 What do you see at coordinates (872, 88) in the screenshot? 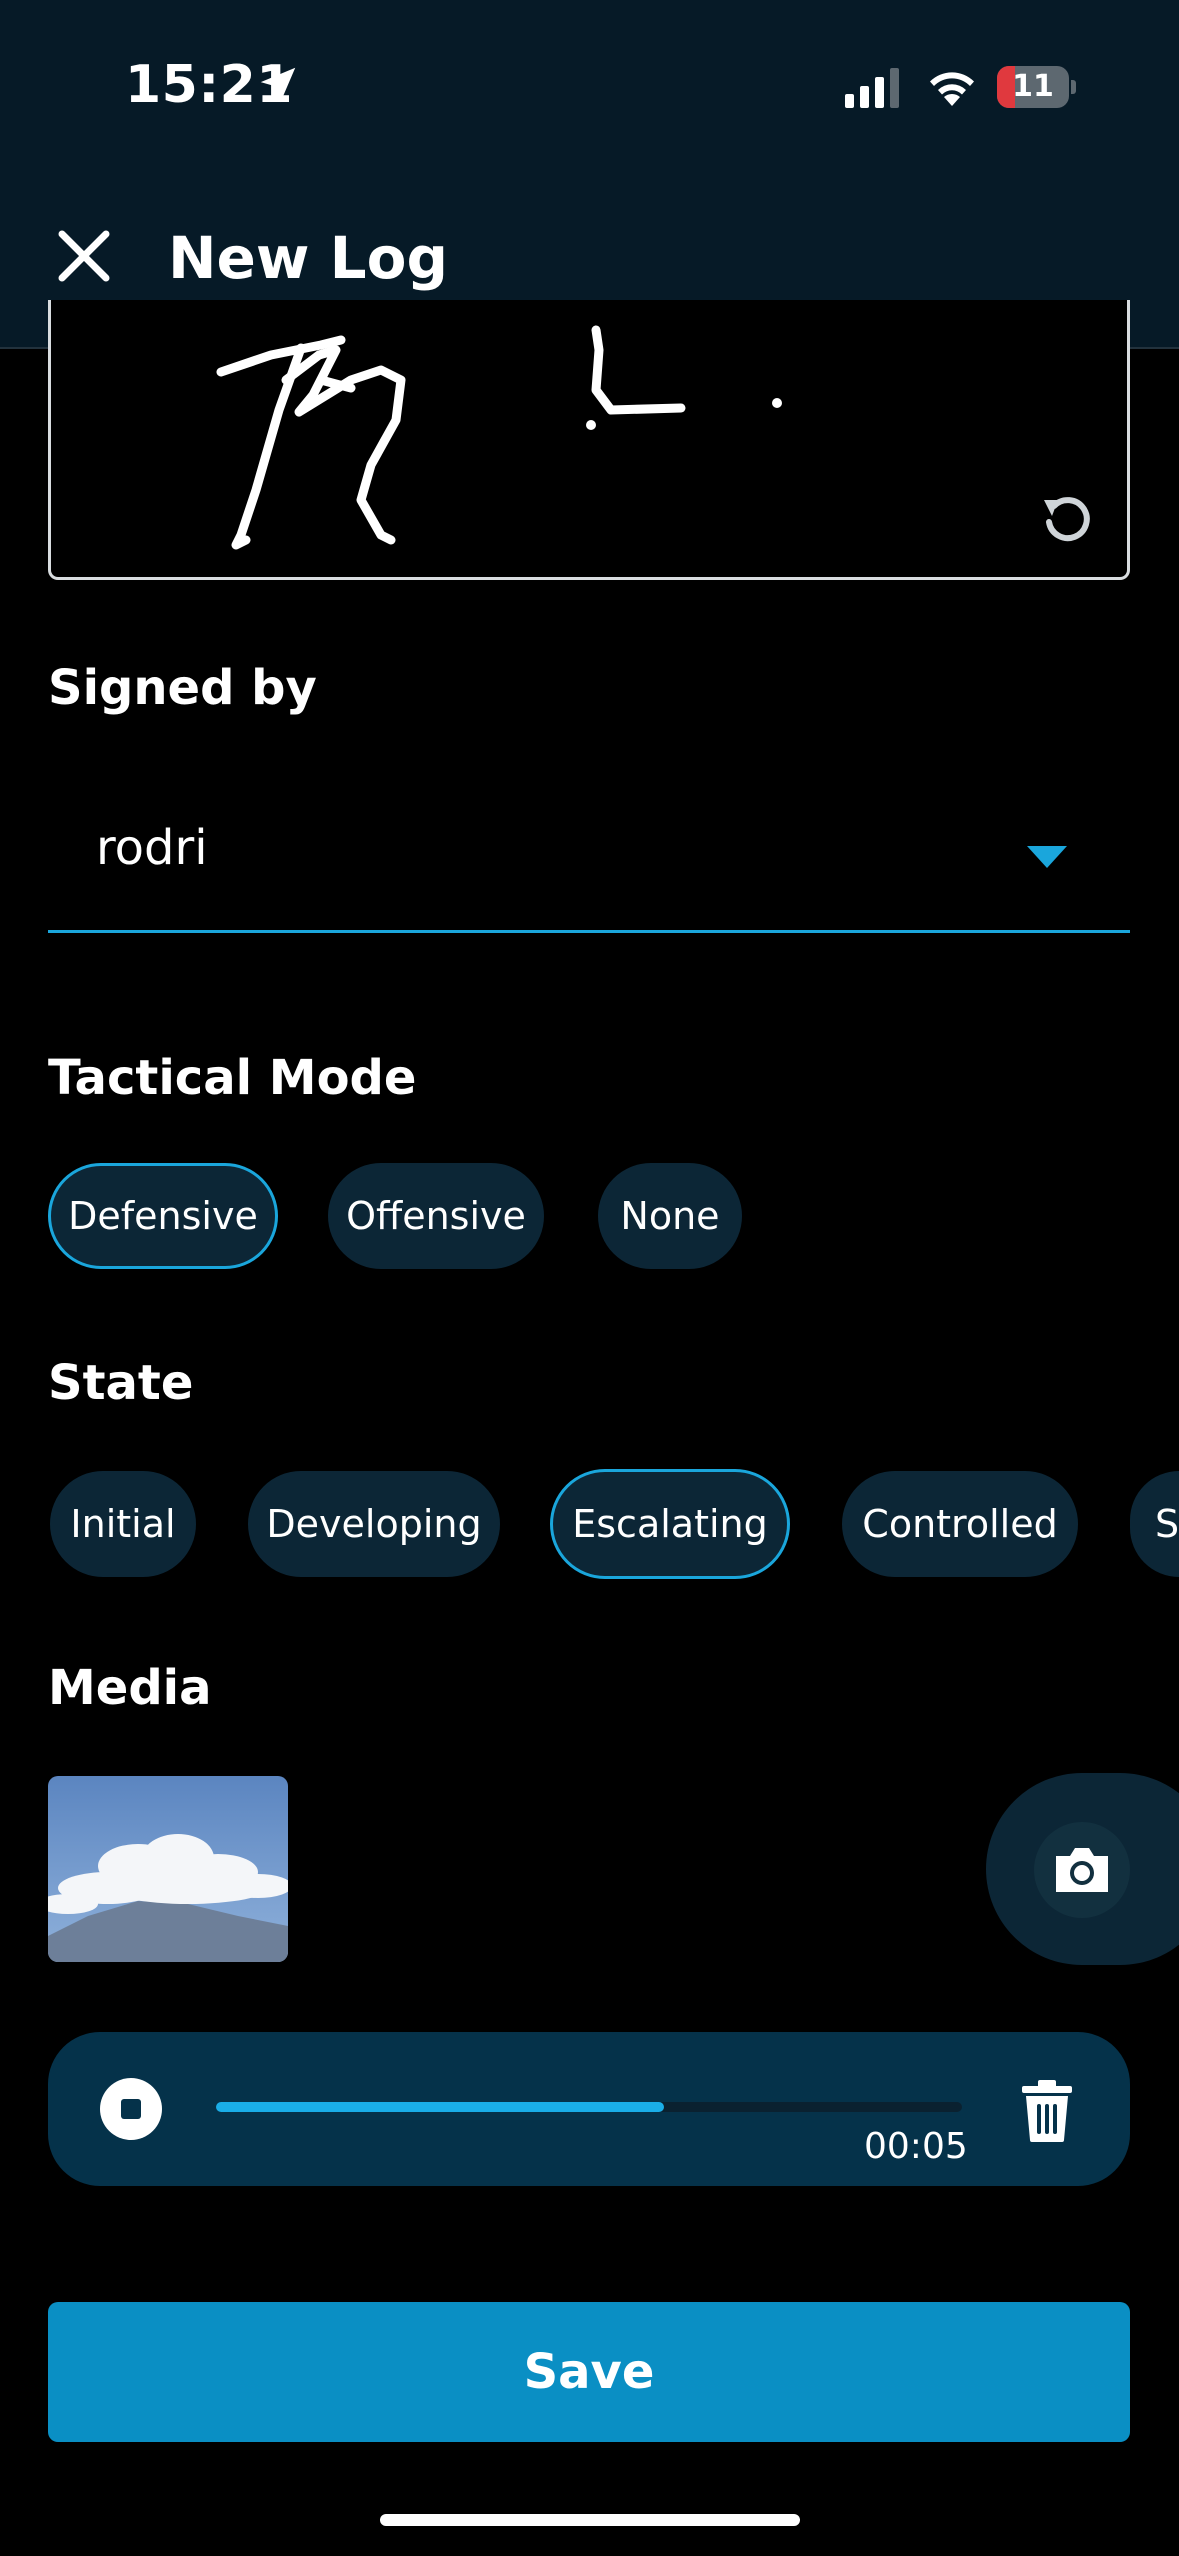
I see `cellular-signal-icon` at bounding box center [872, 88].